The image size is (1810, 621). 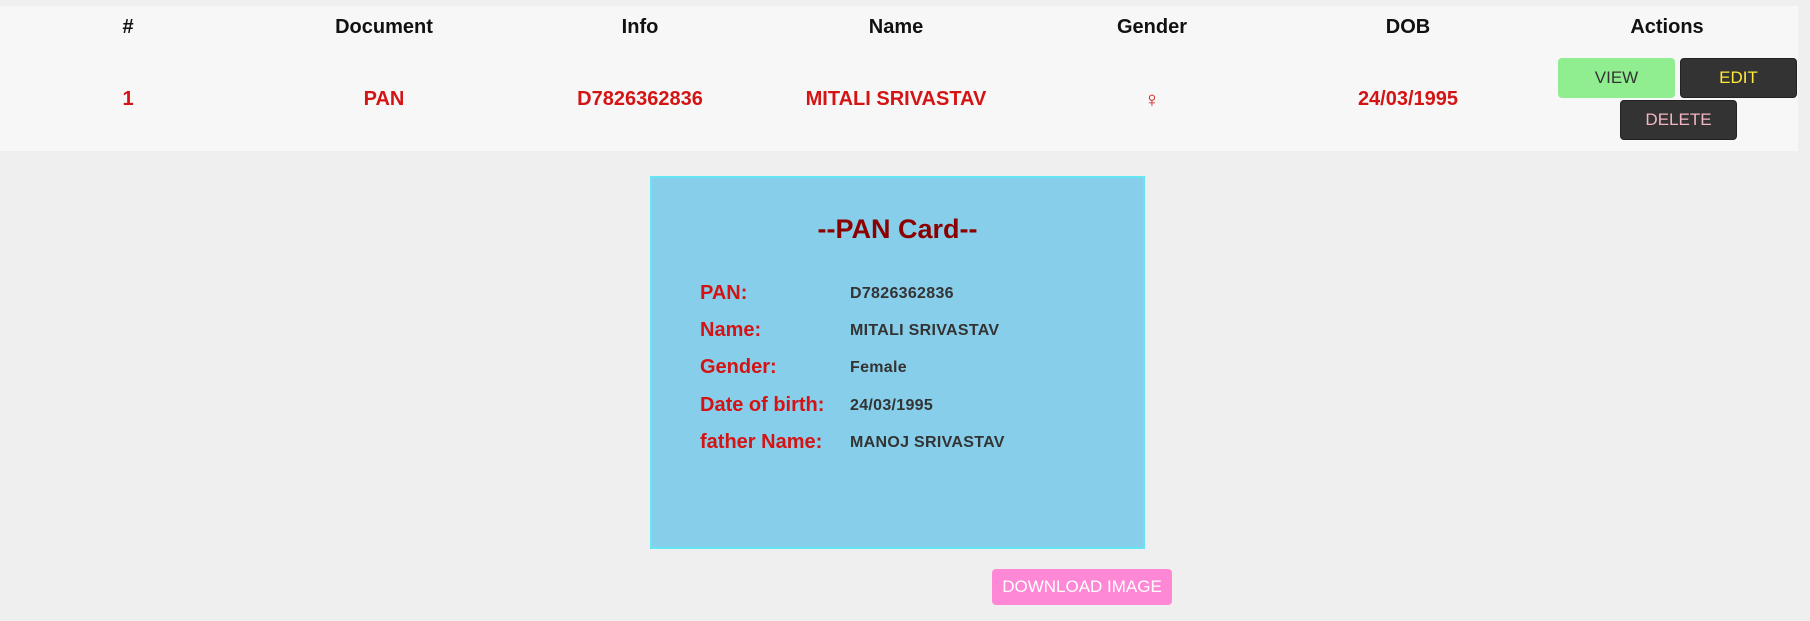 What do you see at coordinates (1408, 99) in the screenshot?
I see `cell-dob: 24/03/1995` at bounding box center [1408, 99].